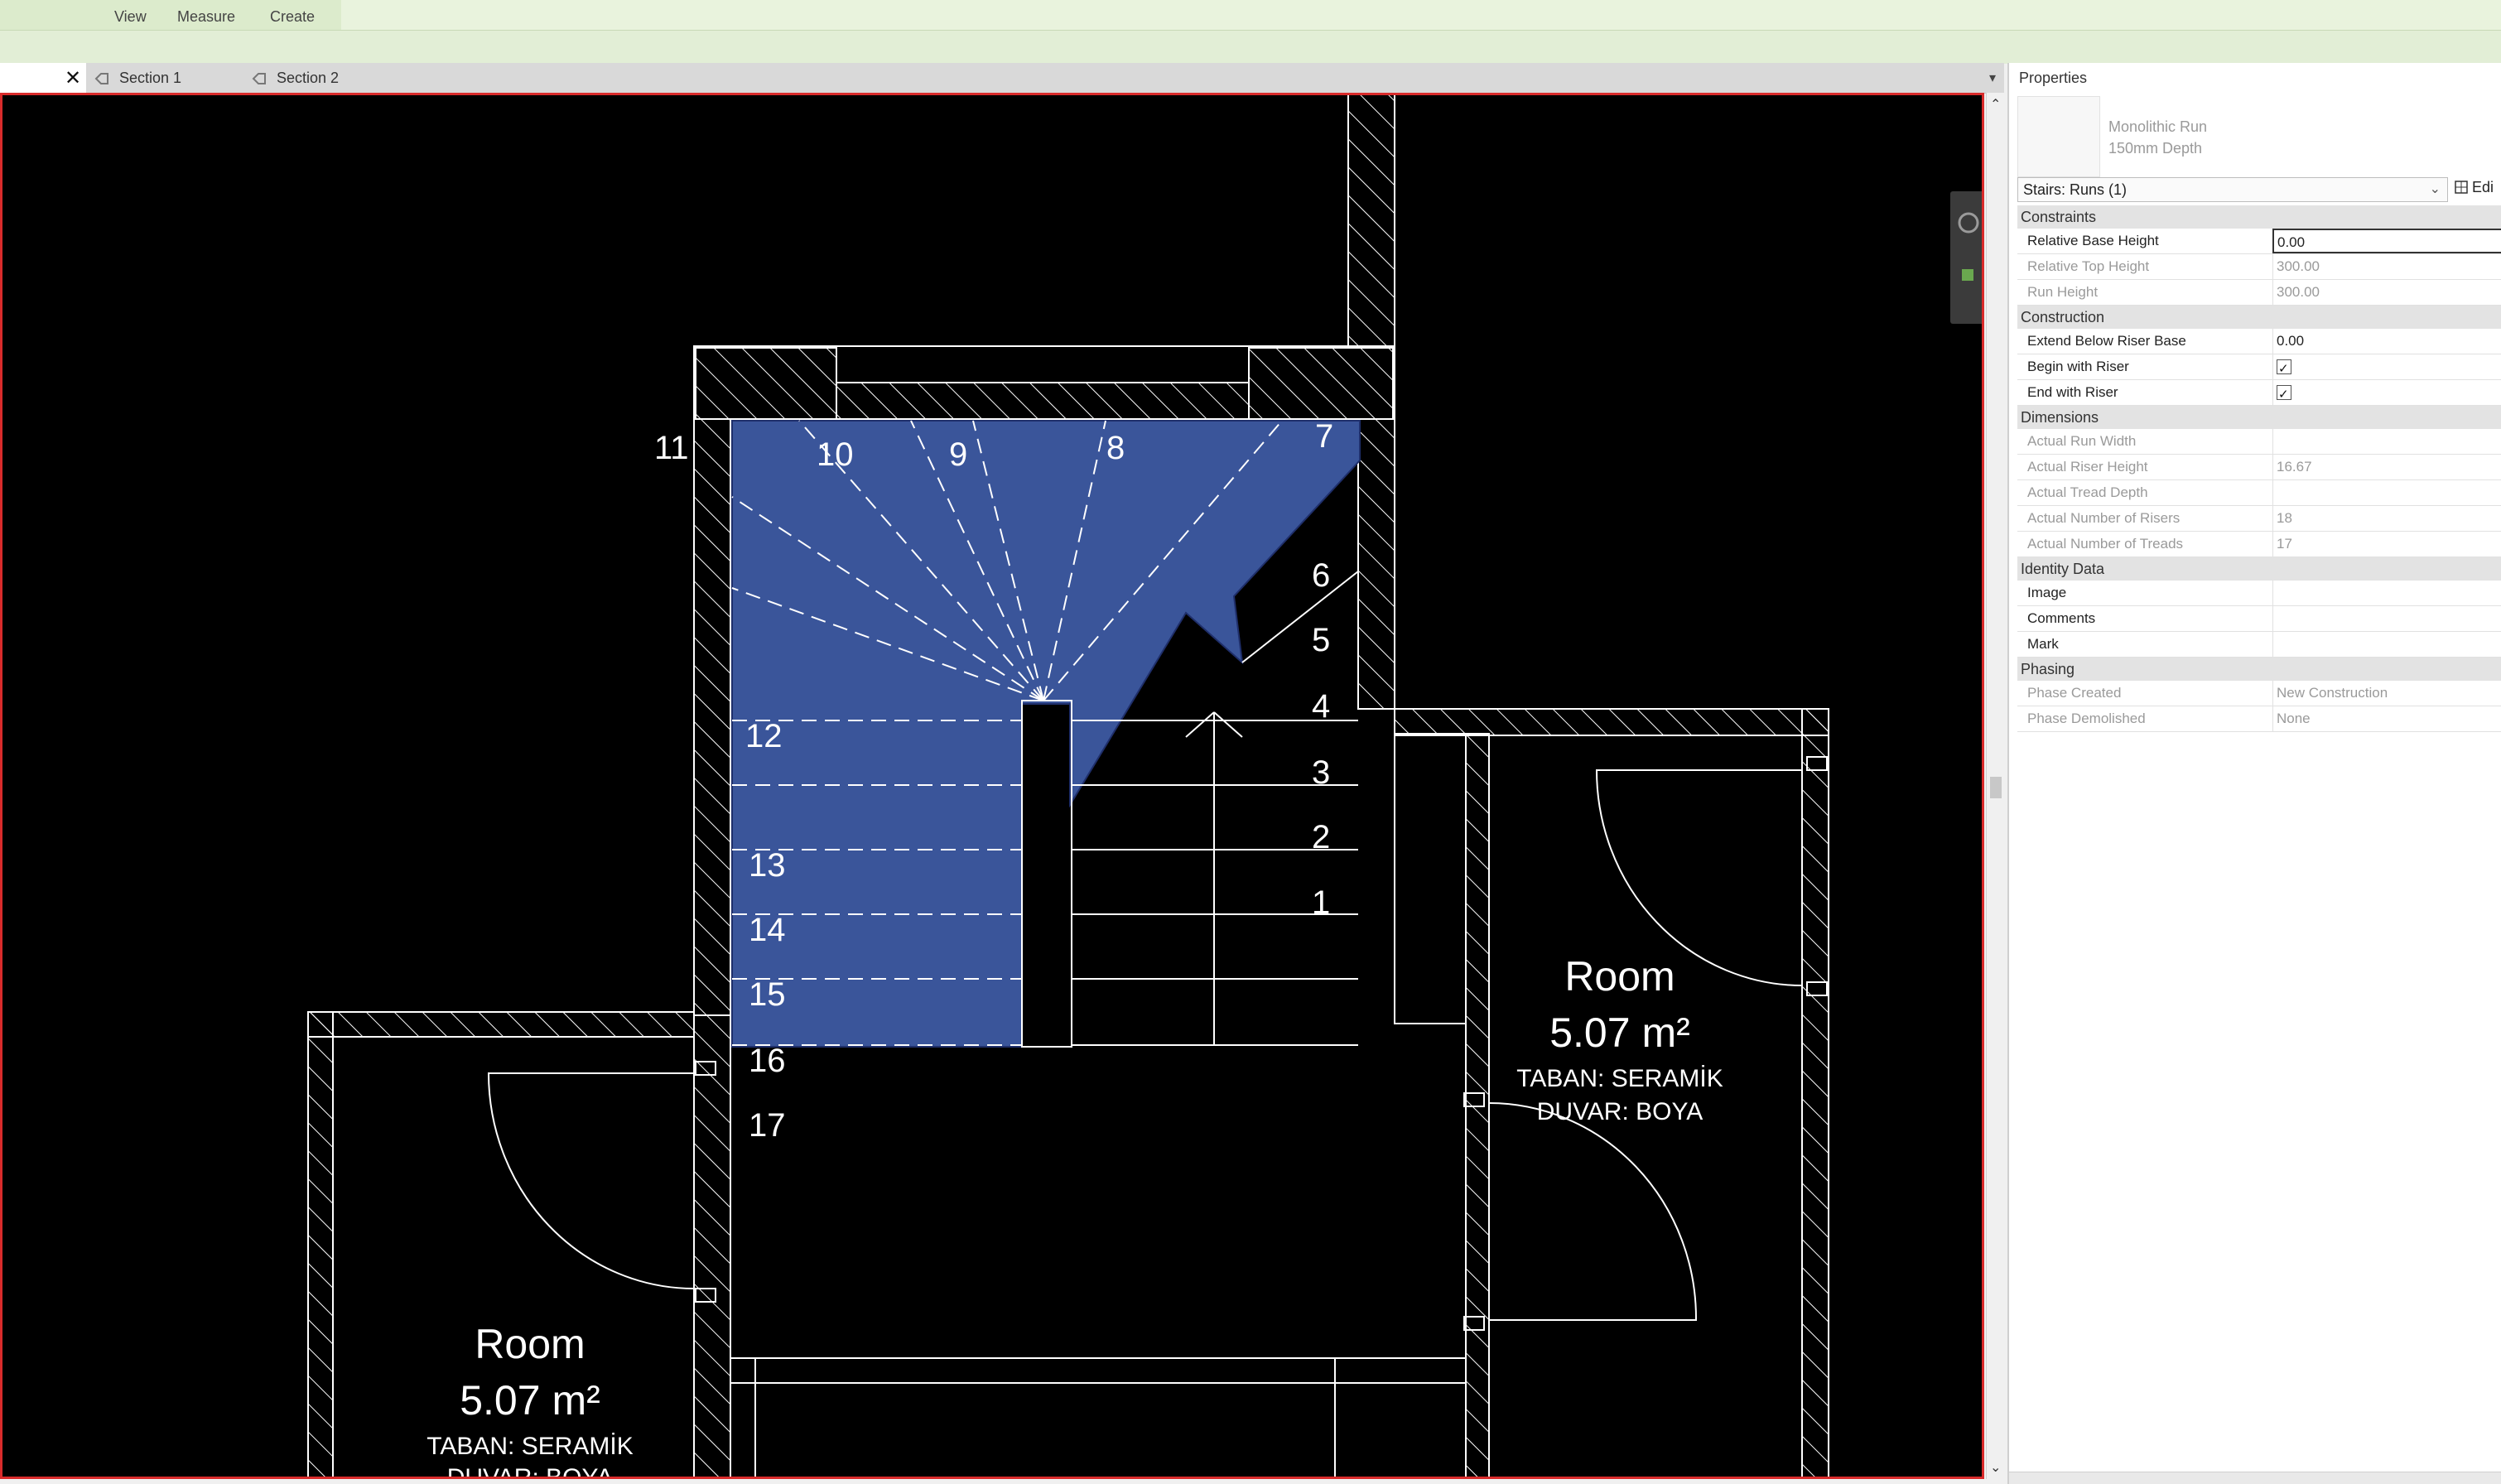 The image size is (2501, 1484). What do you see at coordinates (321, 1244) in the screenshot?
I see `wall-left-room-side` at bounding box center [321, 1244].